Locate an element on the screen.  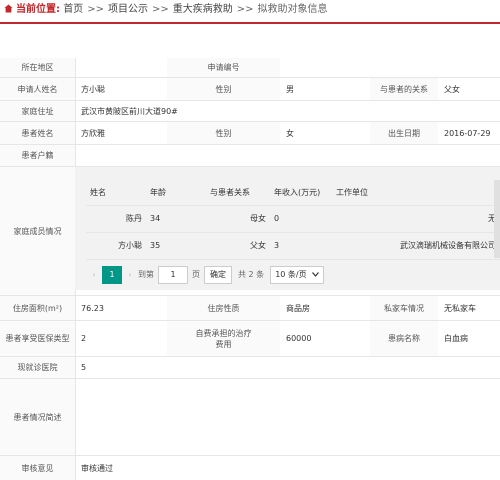
prev-page-button: ‹ is located at coordinates (94, 275).